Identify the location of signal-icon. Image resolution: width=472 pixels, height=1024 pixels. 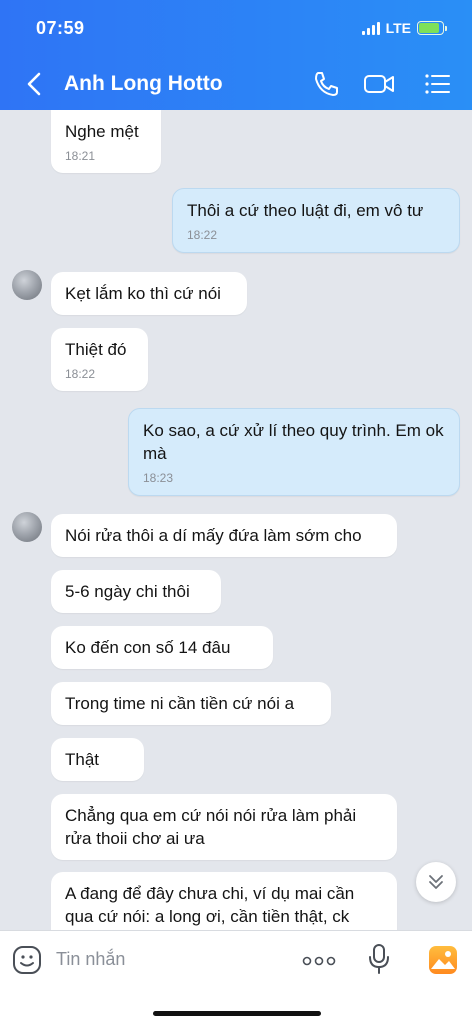
(370, 28).